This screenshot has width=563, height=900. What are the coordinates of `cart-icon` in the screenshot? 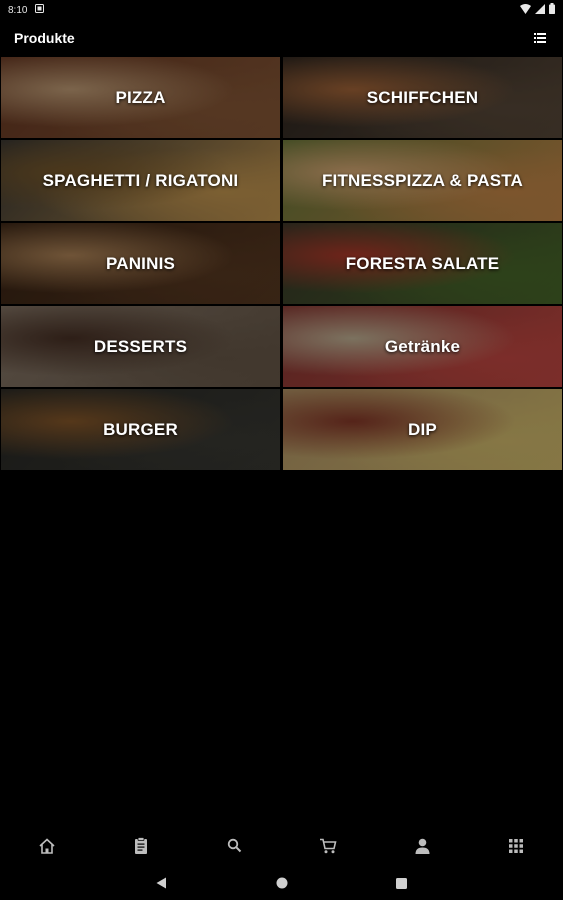 It's located at (328, 848).